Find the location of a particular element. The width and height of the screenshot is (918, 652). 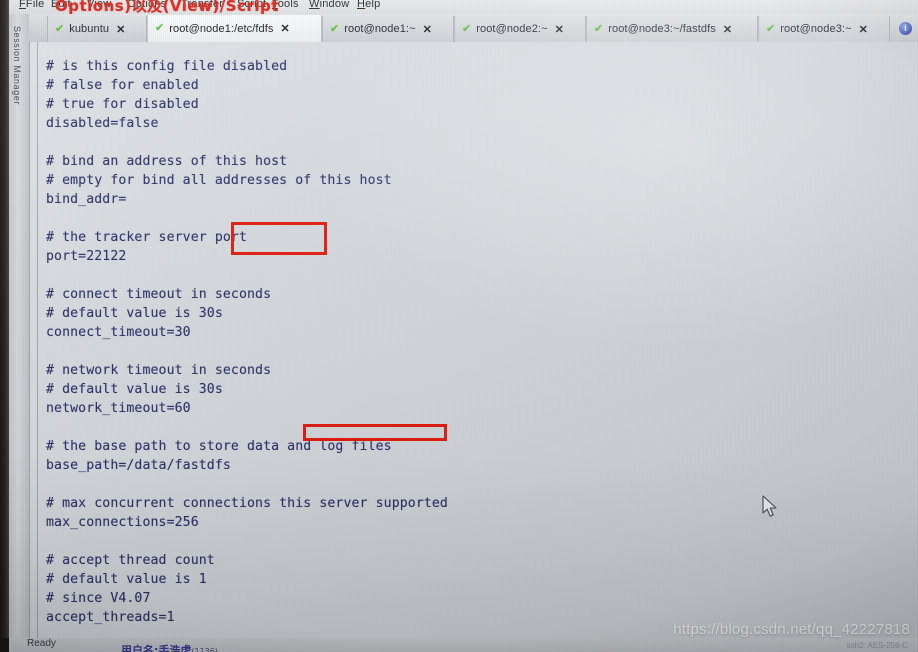

tab-root-node1-etc-fdfs: ✔ root@node1:/etc/fdfs ✕ is located at coordinates (234, 28).